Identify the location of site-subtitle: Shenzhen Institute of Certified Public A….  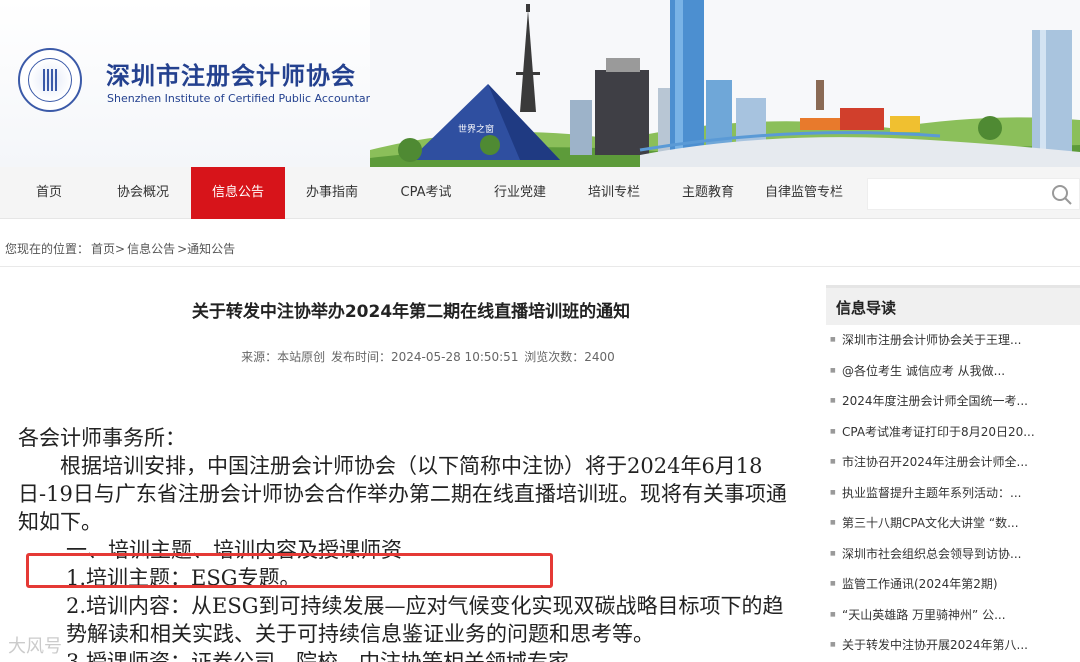
(245, 98).